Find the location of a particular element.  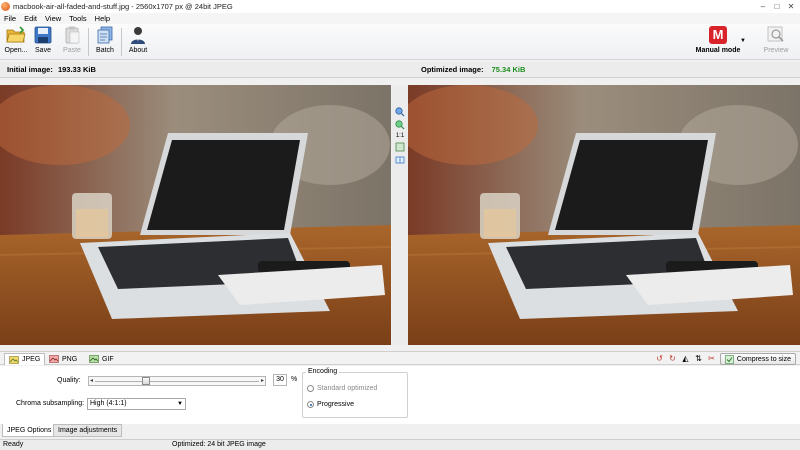

radio-standard-optimized: Standard optimized is located at coordinates (342, 388).